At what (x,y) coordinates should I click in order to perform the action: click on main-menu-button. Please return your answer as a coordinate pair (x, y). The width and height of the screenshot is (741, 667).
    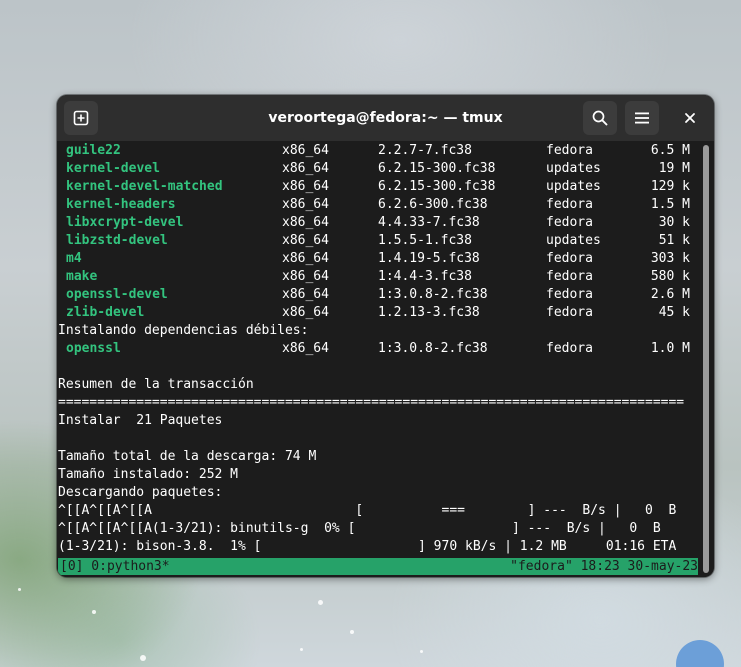
    Looking at the image, I should click on (642, 118).